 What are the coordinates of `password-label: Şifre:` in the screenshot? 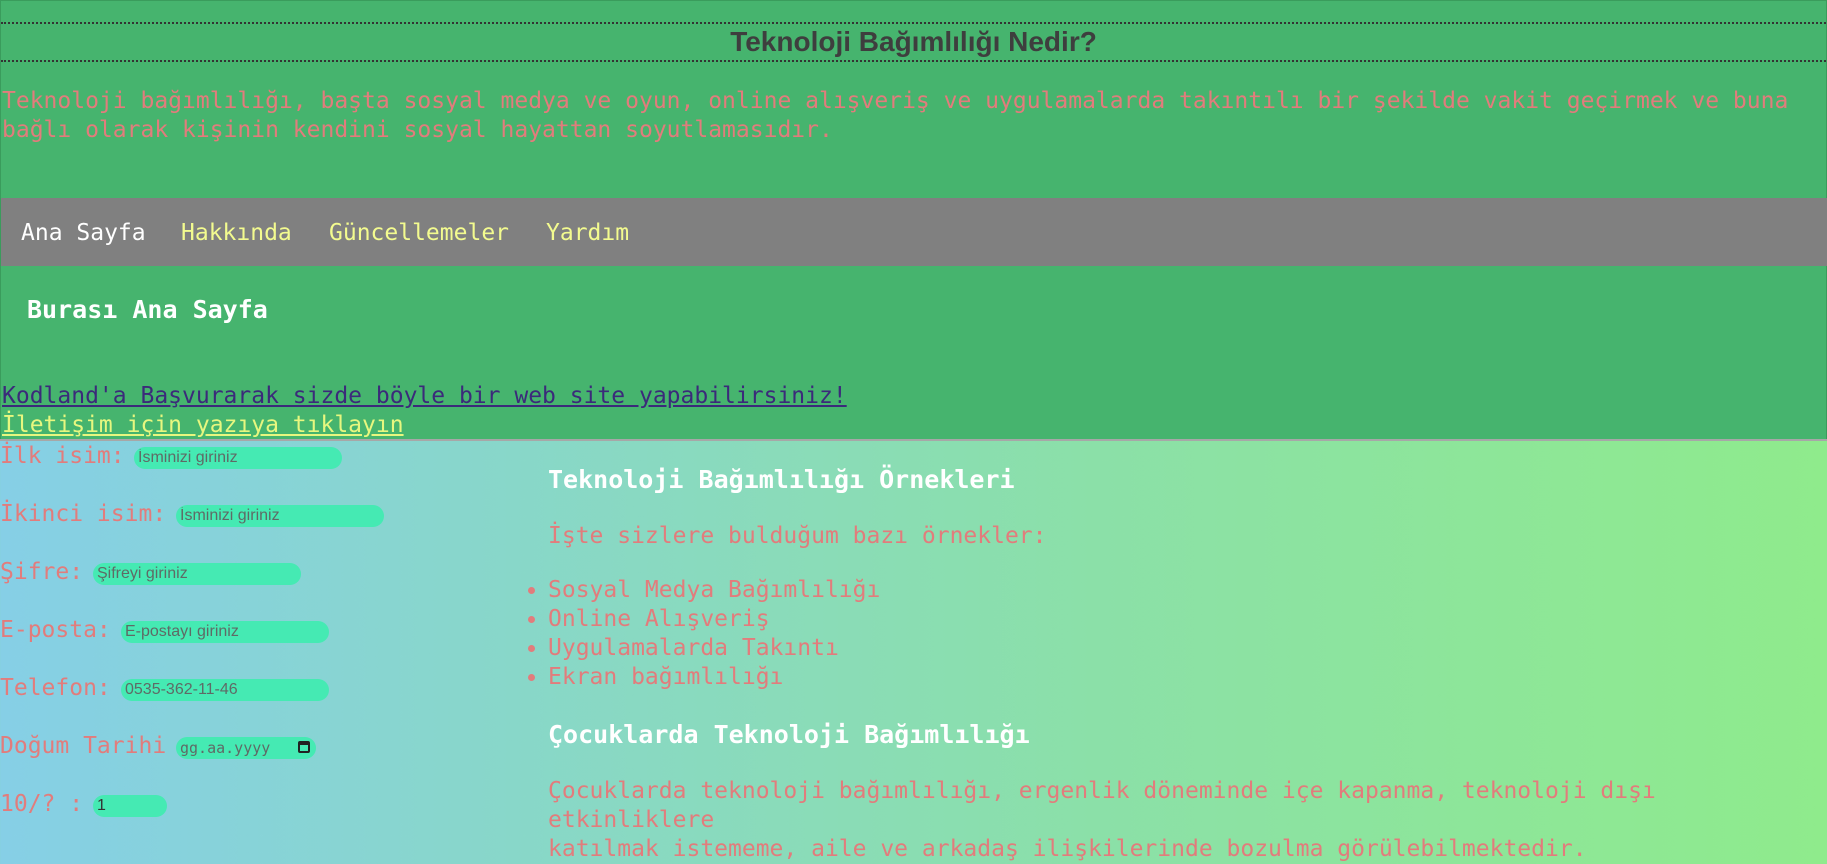 It's located at (42, 572).